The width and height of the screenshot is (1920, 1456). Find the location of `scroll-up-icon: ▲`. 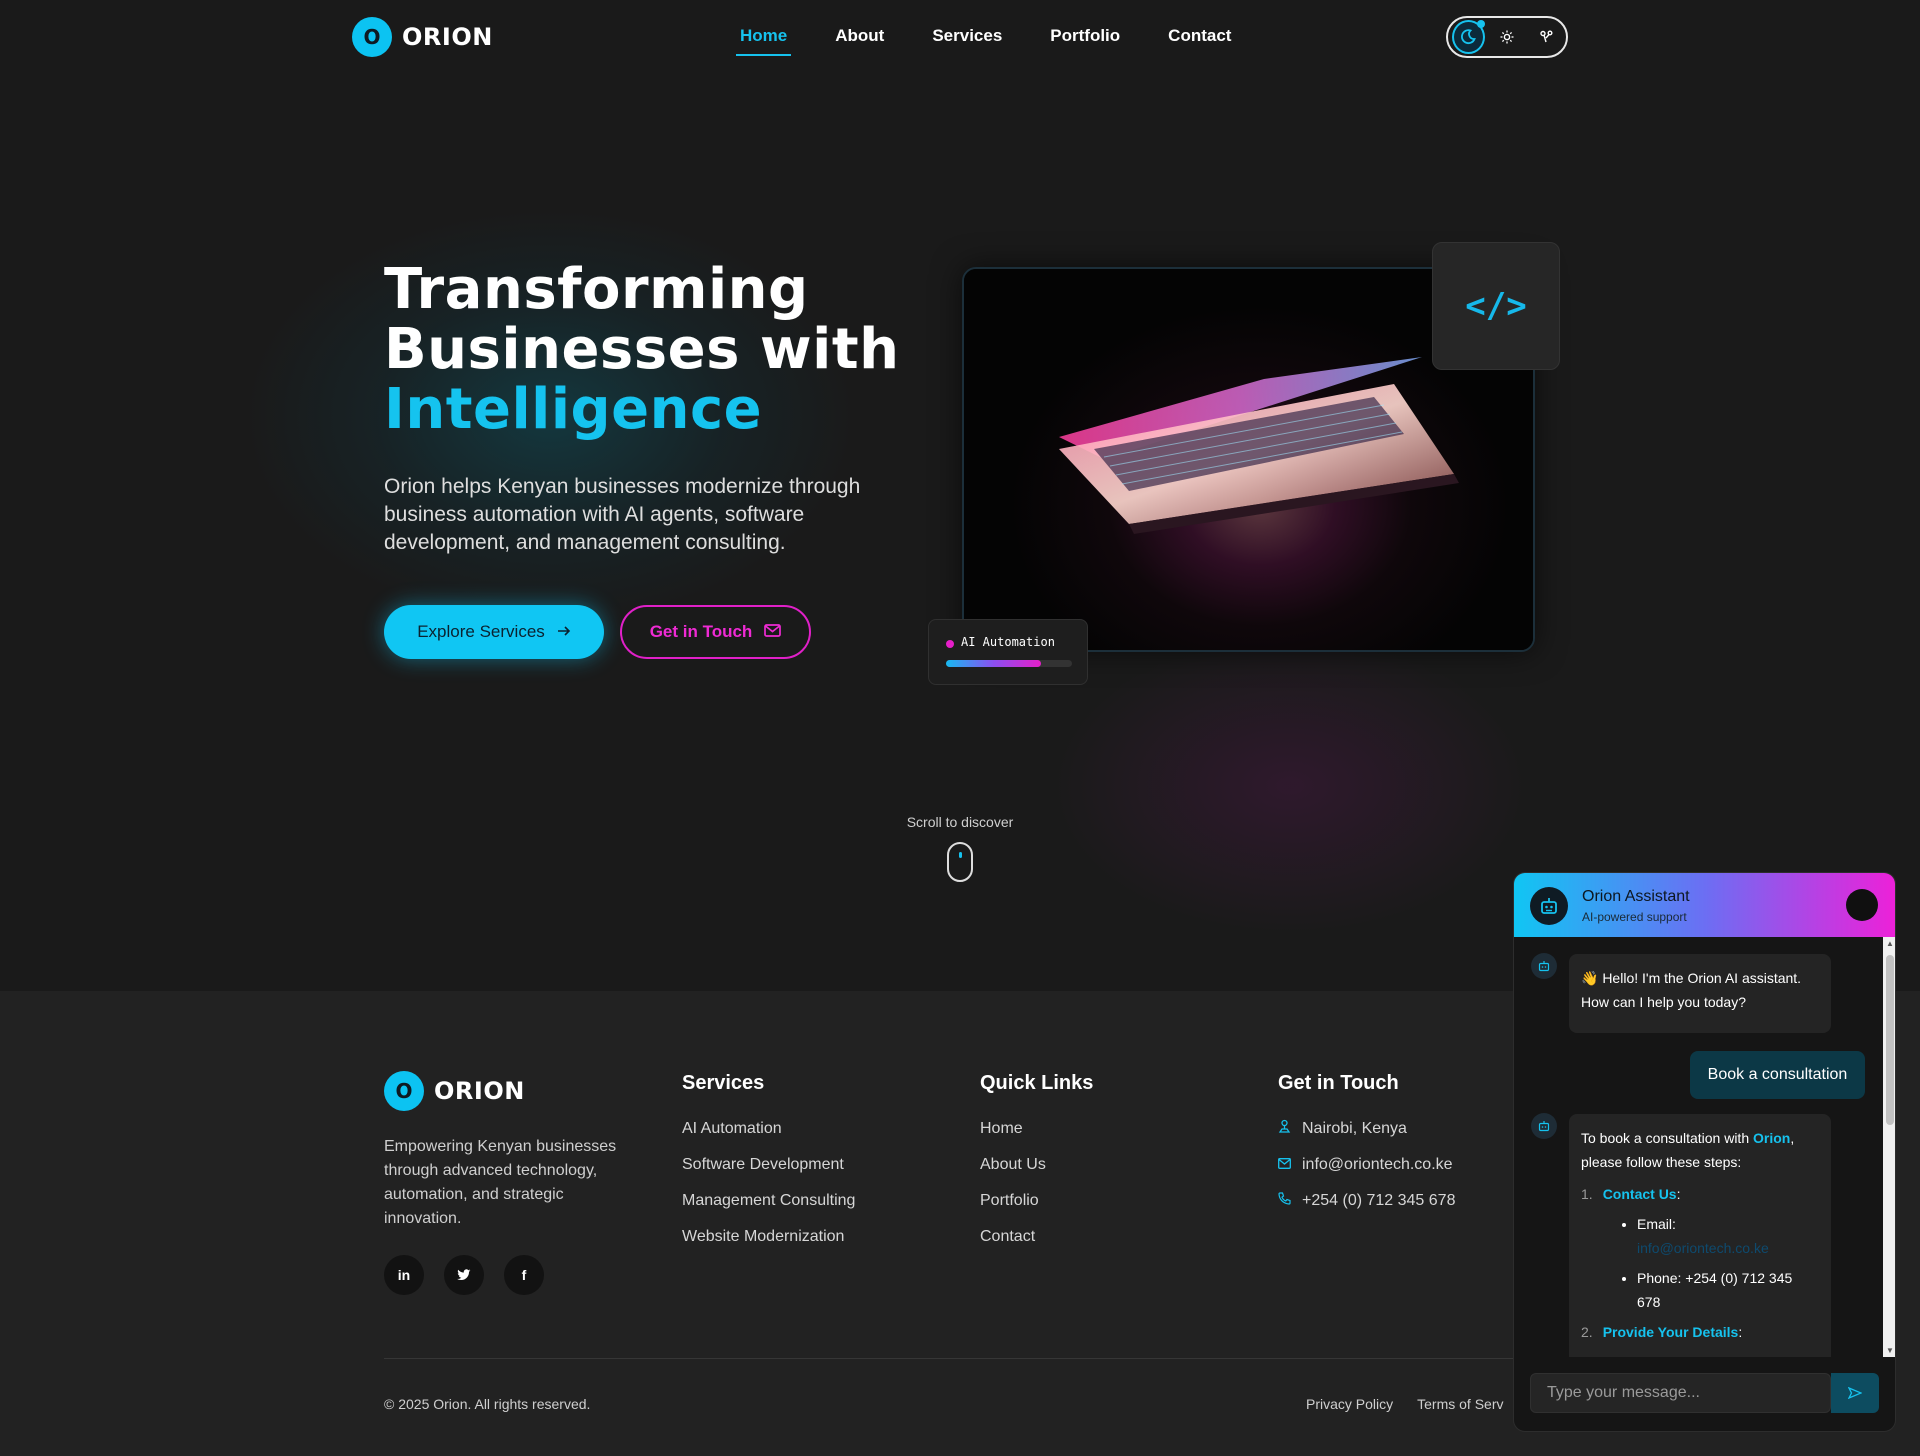

scroll-up-icon: ▲ is located at coordinates (1890, 943).